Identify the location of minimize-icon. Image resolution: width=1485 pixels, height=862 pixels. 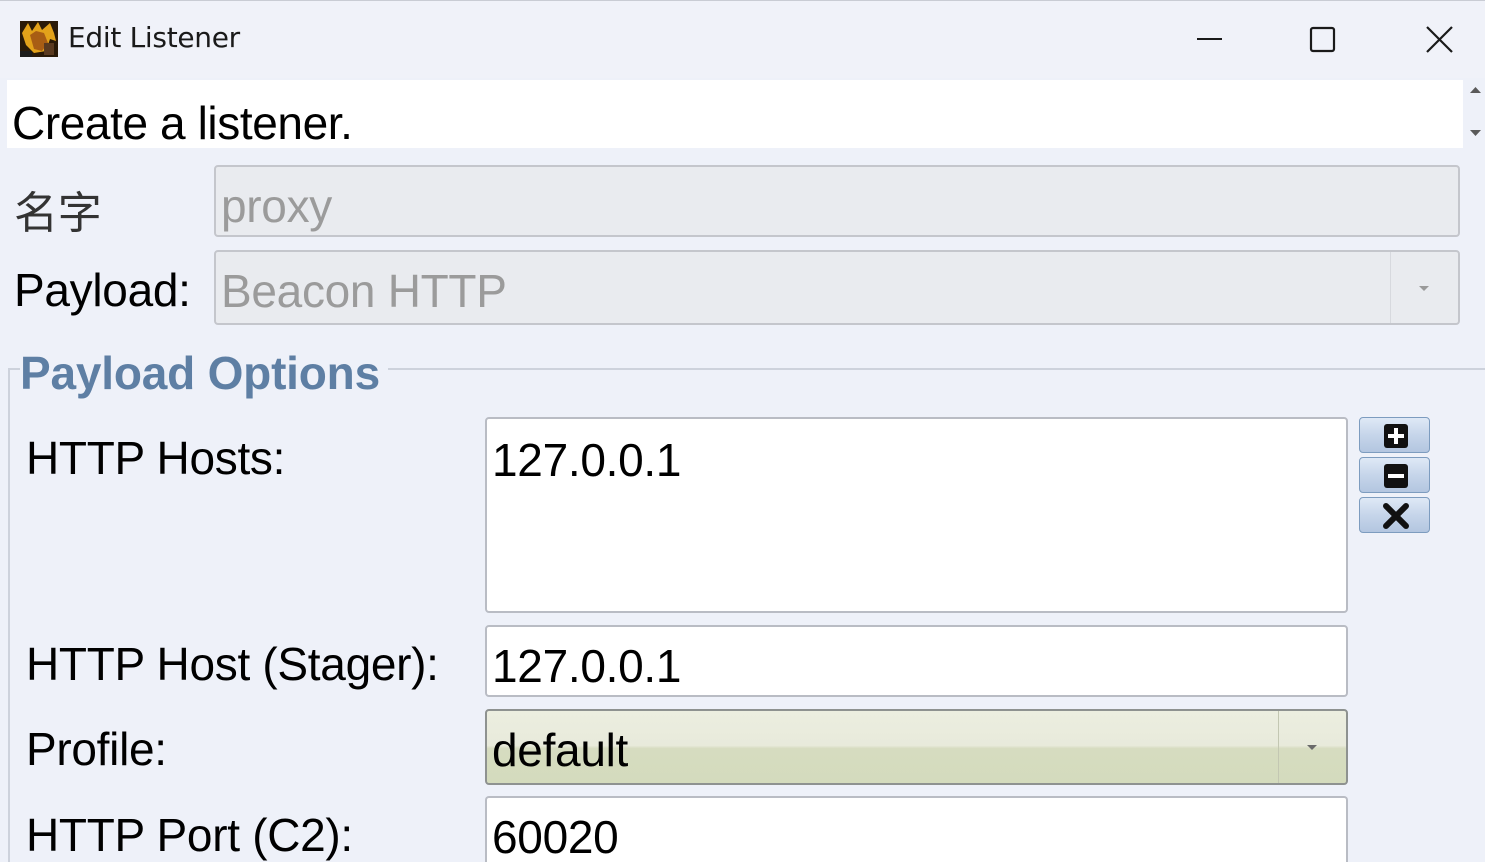
(1209, 39).